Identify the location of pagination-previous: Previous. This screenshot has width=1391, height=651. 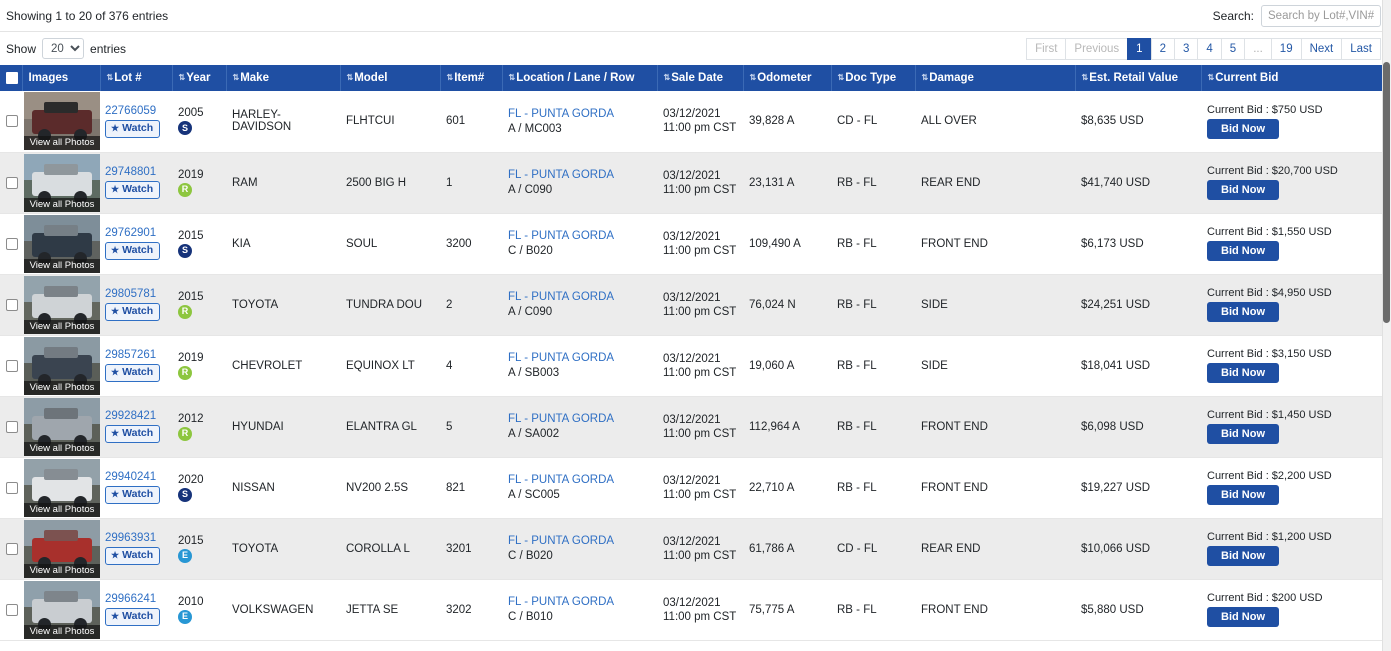
(1096, 48).